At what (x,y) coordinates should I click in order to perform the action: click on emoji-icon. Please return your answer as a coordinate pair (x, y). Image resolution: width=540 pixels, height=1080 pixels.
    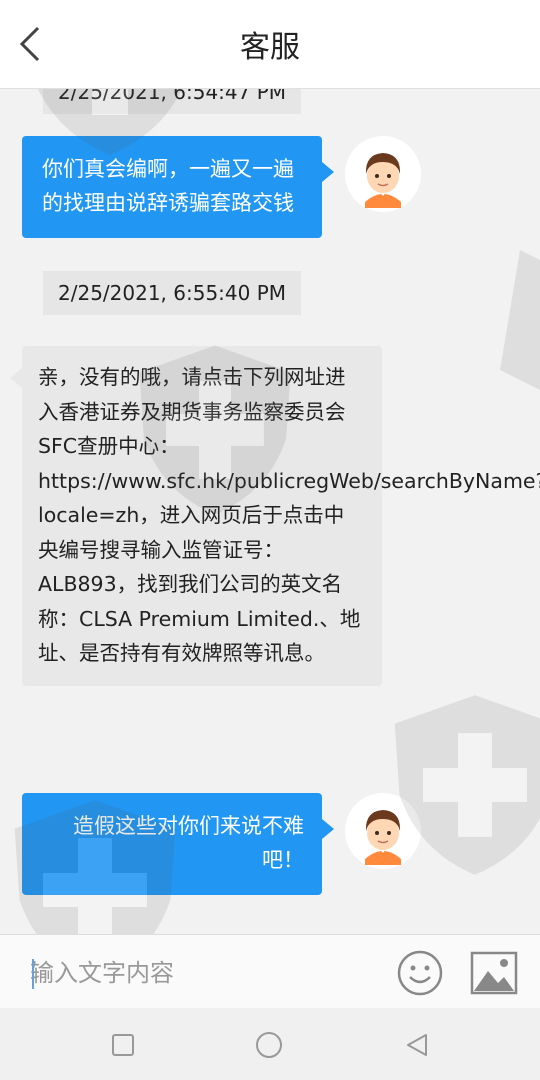
    Looking at the image, I should click on (420, 973).